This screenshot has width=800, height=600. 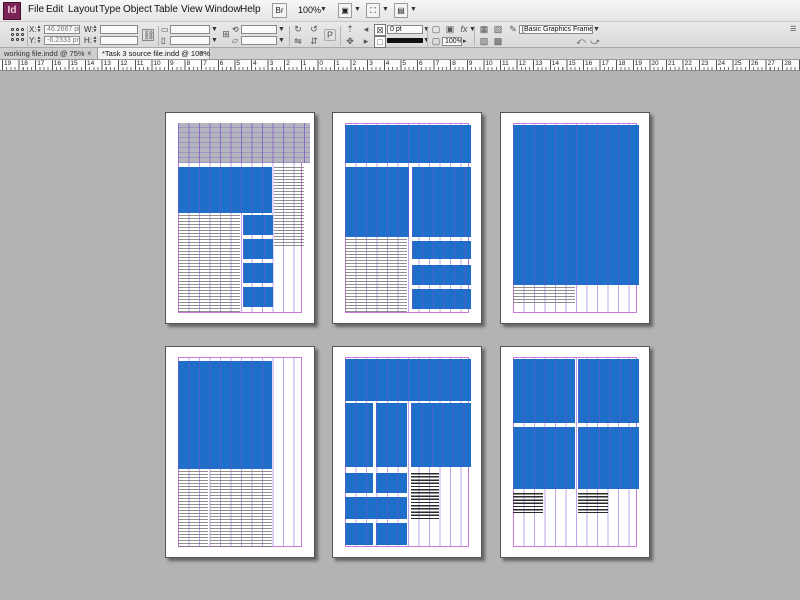 I want to click on arrange-documents-dropdown-icon: ▼, so click(x=413, y=9).